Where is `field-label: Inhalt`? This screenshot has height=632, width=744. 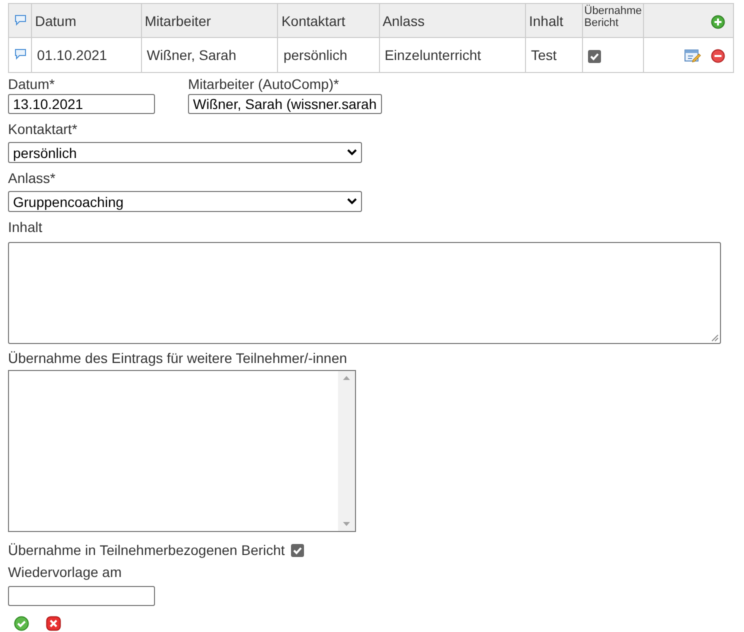 field-label: Inhalt is located at coordinates (26, 227).